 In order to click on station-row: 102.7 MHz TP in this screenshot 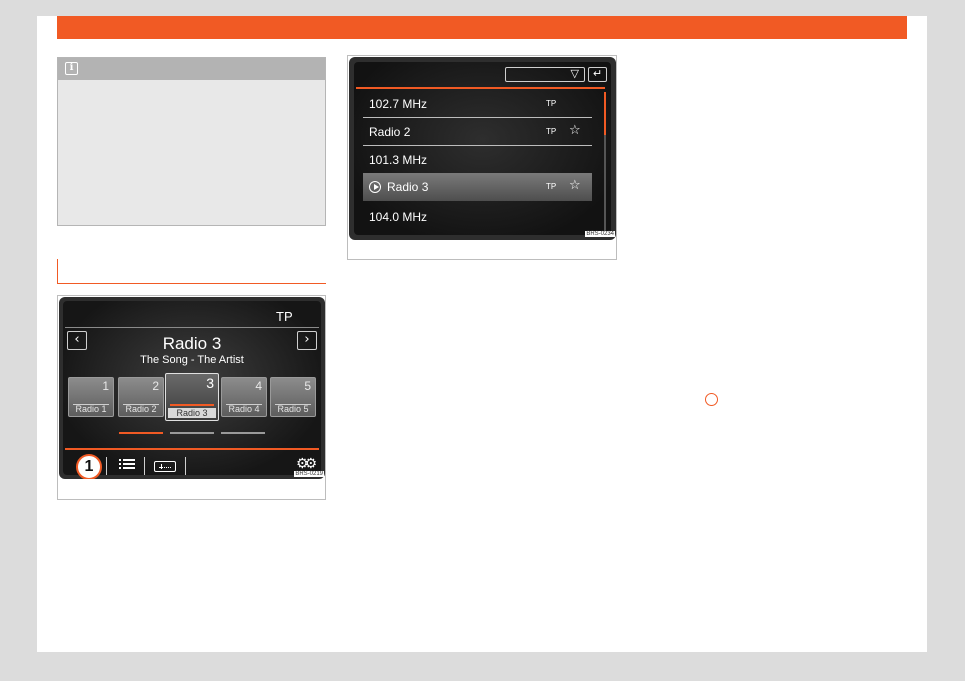, I will do `click(477, 104)`.